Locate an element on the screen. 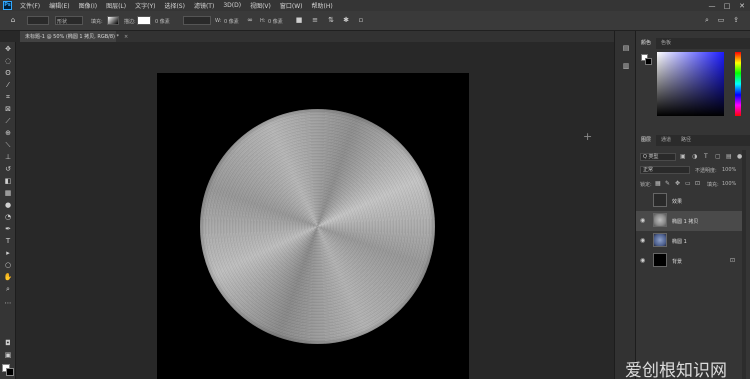 Image resolution: width=750 pixels, height=379 pixels. menu-file: 文件(F) is located at coordinates (30, 5).